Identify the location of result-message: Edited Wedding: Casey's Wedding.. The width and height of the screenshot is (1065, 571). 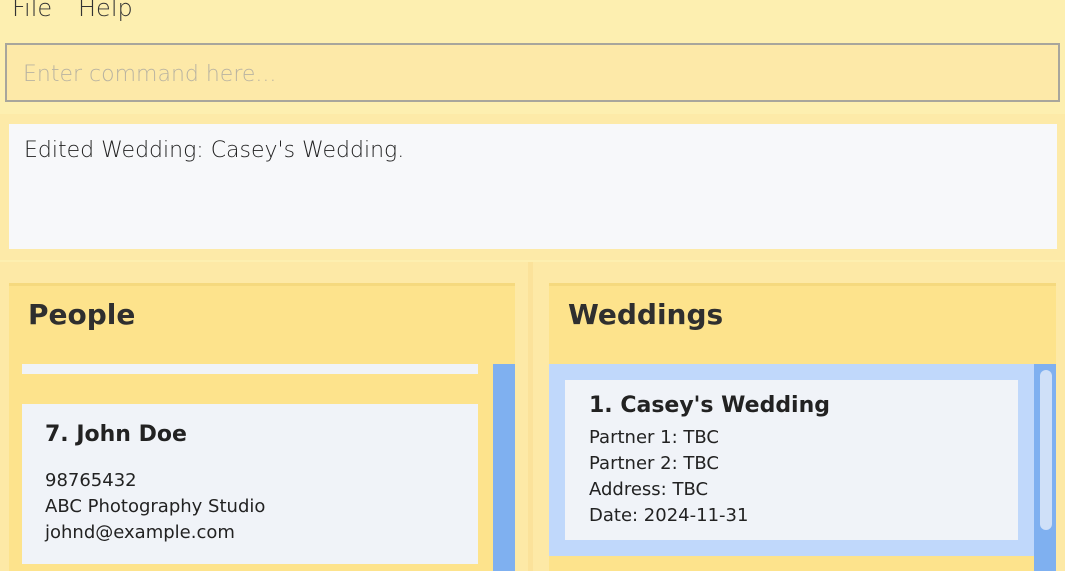
(214, 150).